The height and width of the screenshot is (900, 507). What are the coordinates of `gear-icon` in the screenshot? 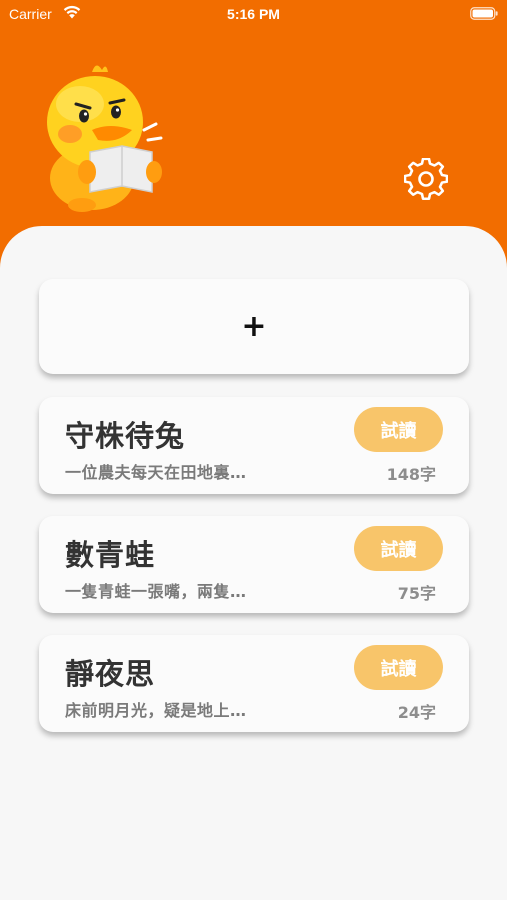 It's located at (426, 180).